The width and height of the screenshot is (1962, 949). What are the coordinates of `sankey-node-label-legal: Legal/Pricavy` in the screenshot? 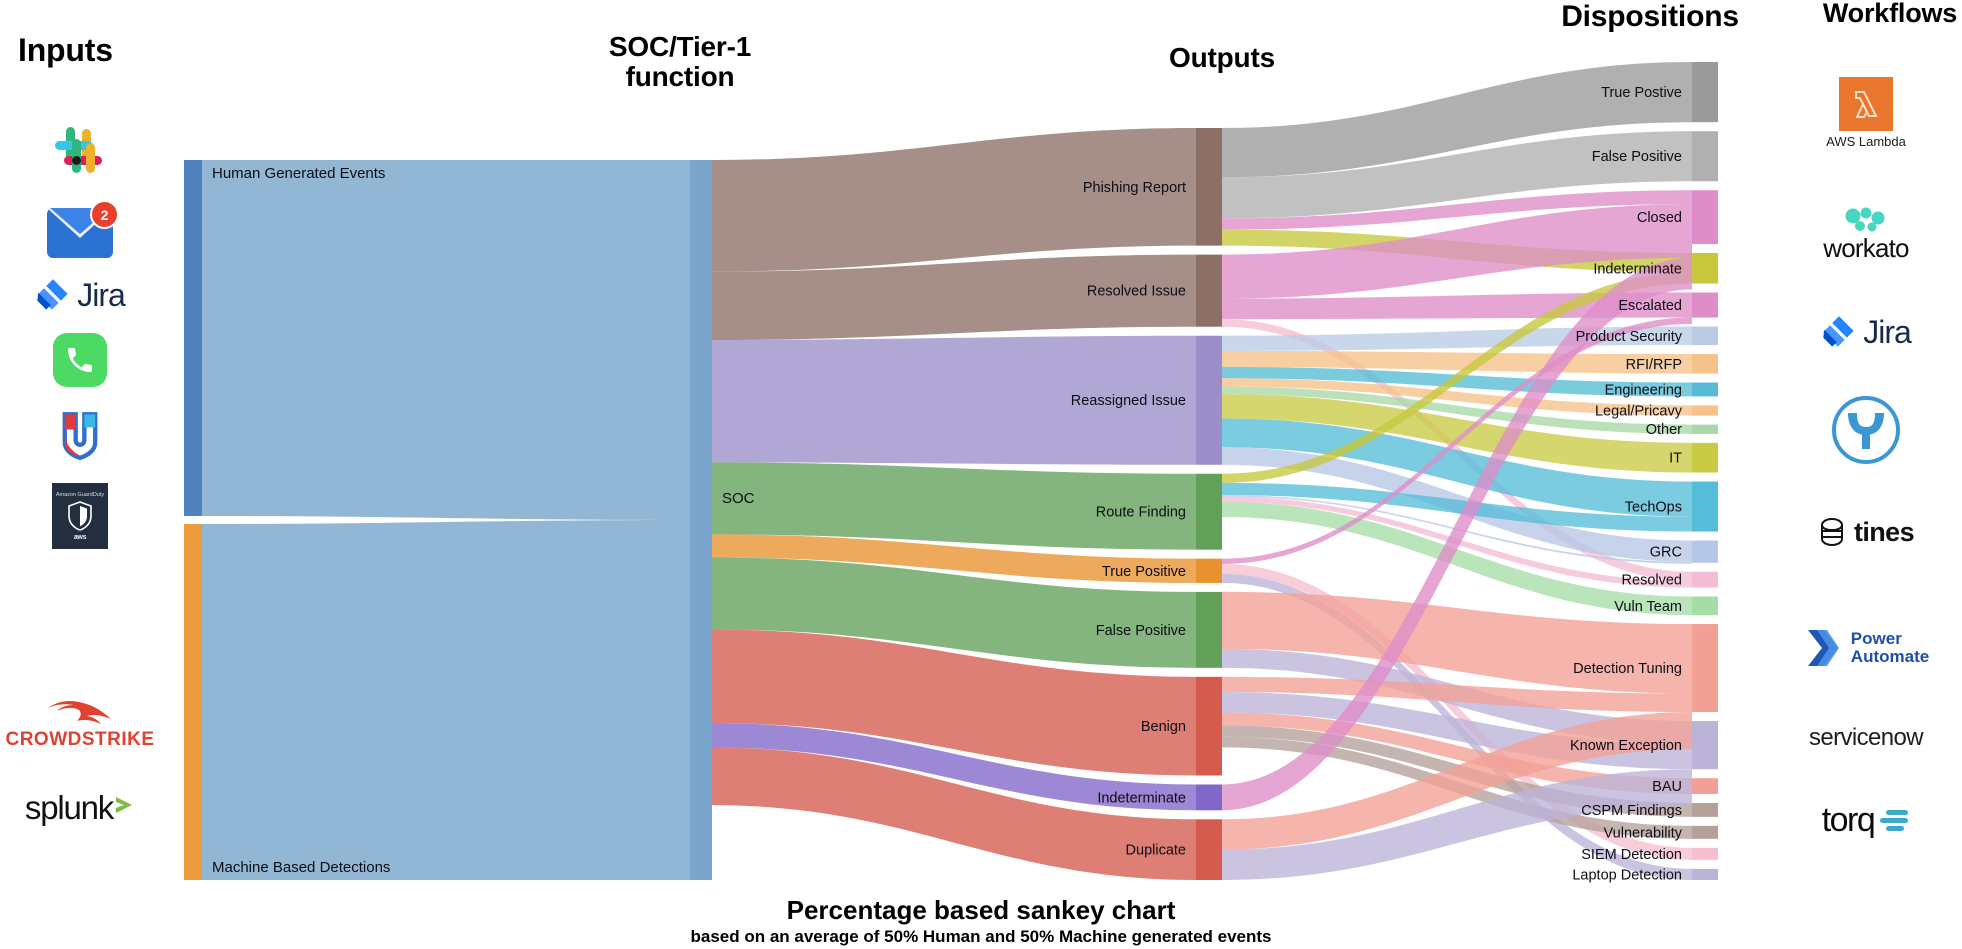 It's located at (1639, 412).